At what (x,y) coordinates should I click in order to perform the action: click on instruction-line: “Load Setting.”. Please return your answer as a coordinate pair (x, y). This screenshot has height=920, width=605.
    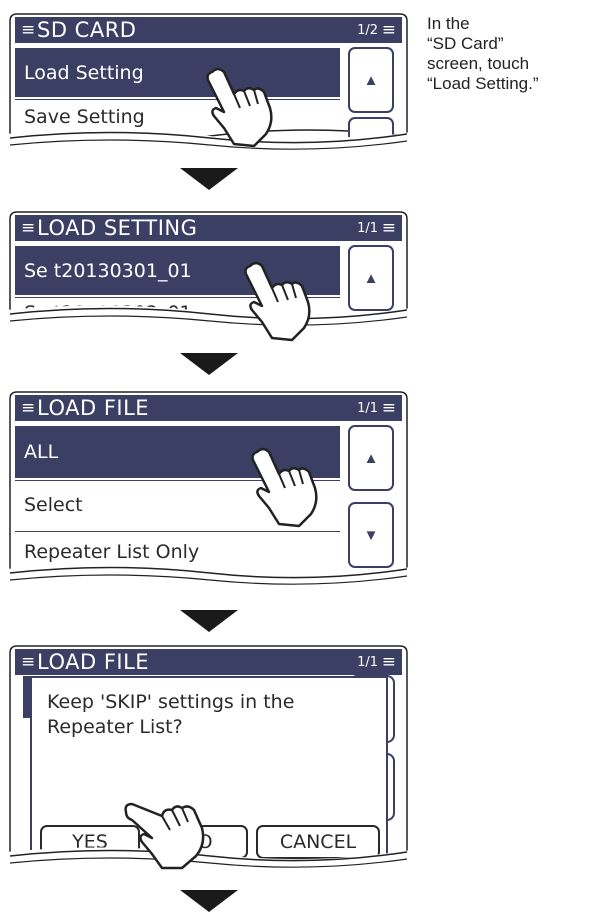
    Looking at the image, I should click on (483, 83).